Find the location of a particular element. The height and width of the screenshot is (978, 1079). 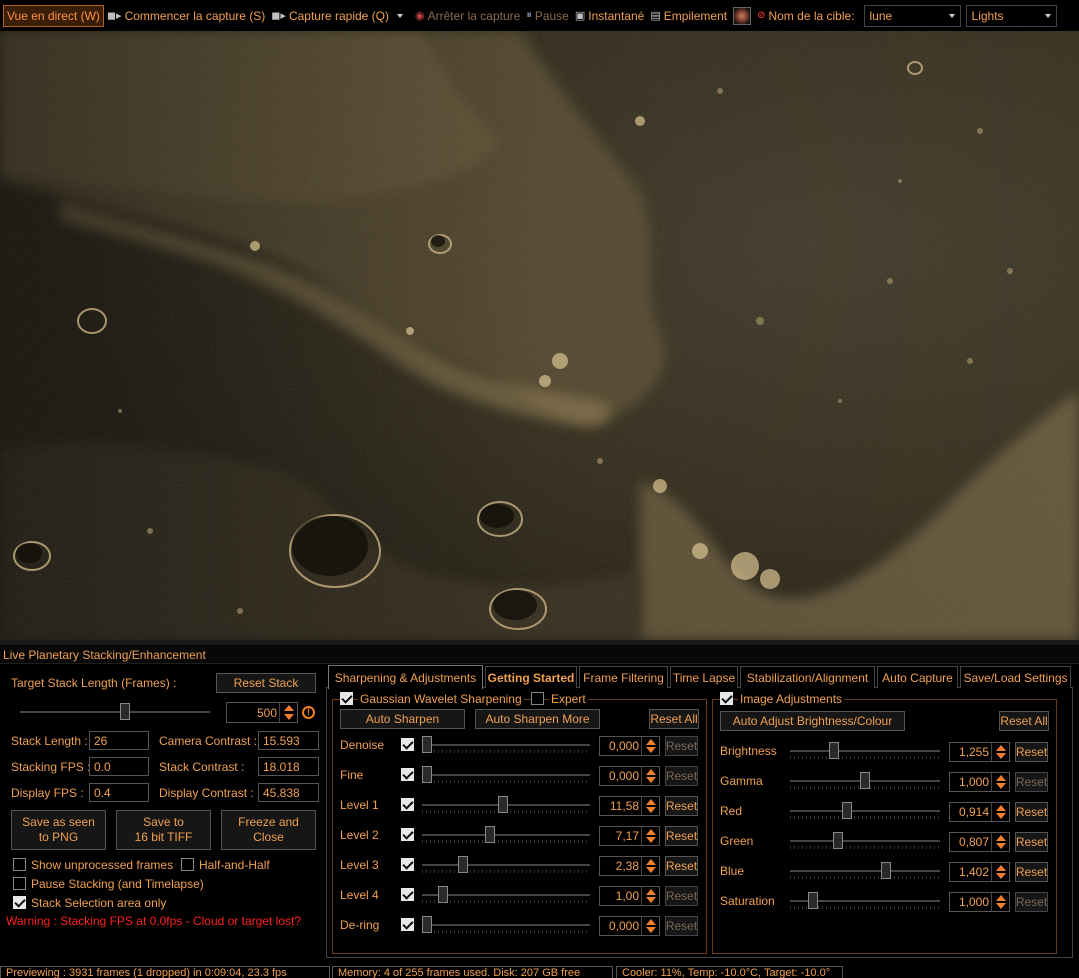

snapshot-button: ▣ Instantané is located at coordinates (609, 16).